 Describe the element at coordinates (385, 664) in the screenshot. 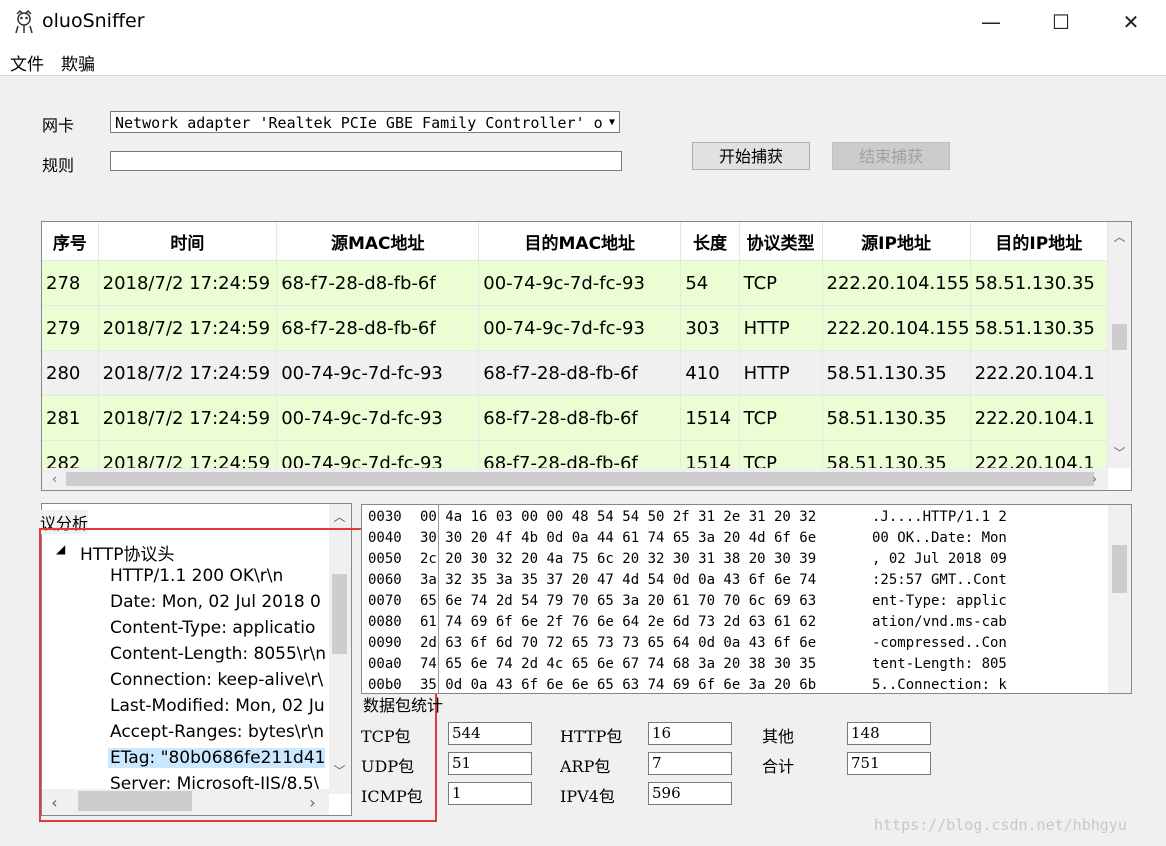

I see `hex-offset: 00a0` at that location.